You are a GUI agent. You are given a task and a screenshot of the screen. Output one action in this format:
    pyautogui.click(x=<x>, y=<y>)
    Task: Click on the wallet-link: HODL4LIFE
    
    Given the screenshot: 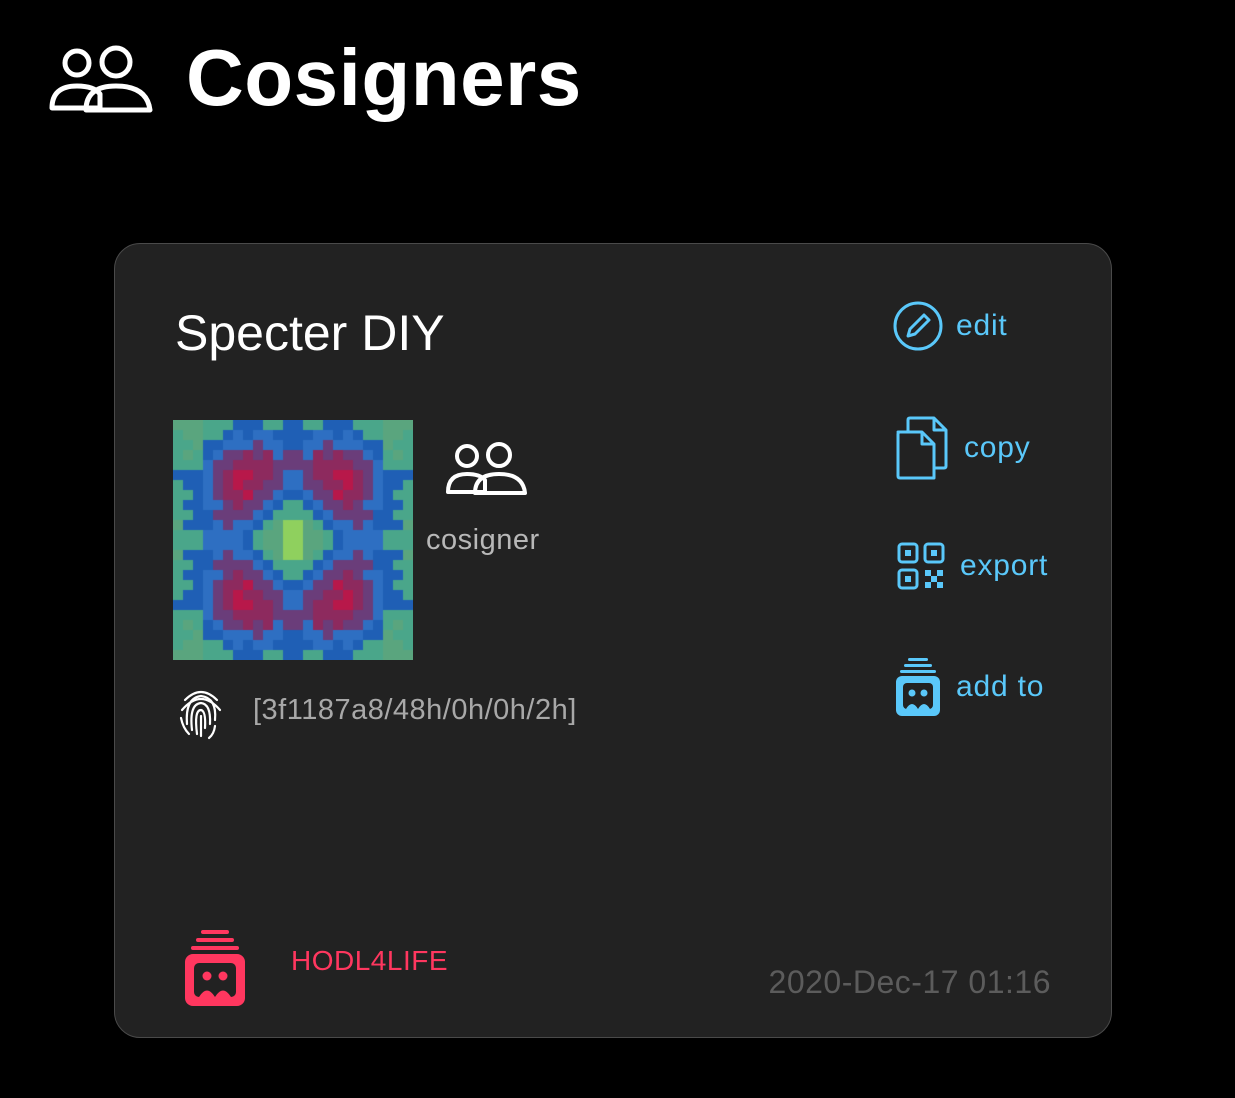 What is the action you would take?
    pyautogui.click(x=315, y=968)
    